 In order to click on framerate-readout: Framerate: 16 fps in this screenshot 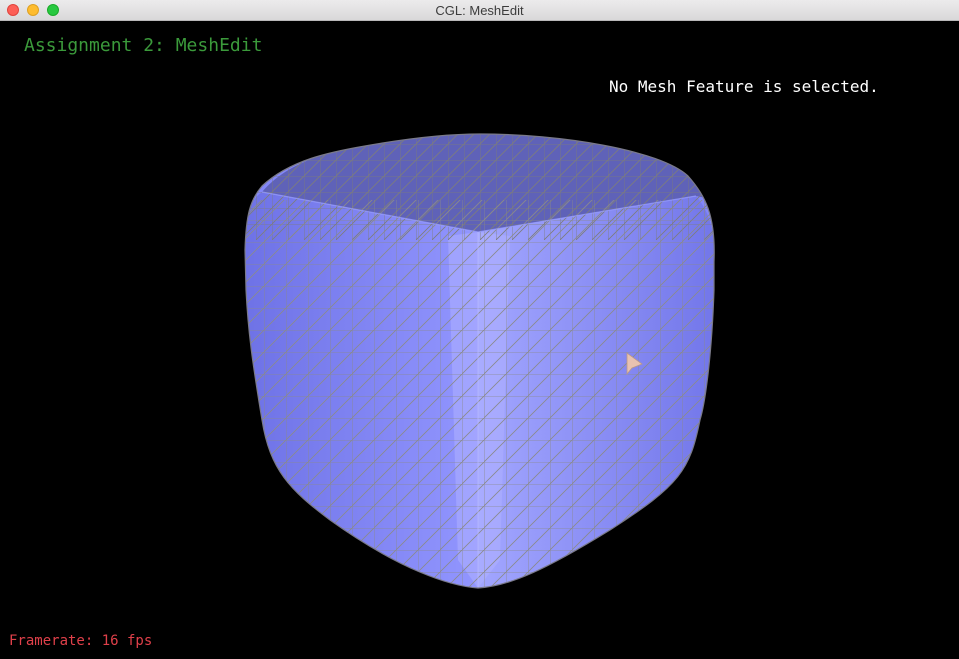, I will do `click(81, 641)`.